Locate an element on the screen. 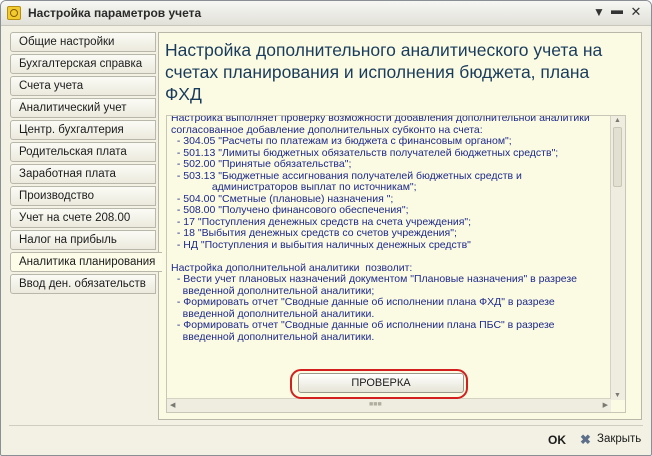 Image resolution: width=652 pixels, height=456 pixels. x-icon: ✖ is located at coordinates (585, 439).